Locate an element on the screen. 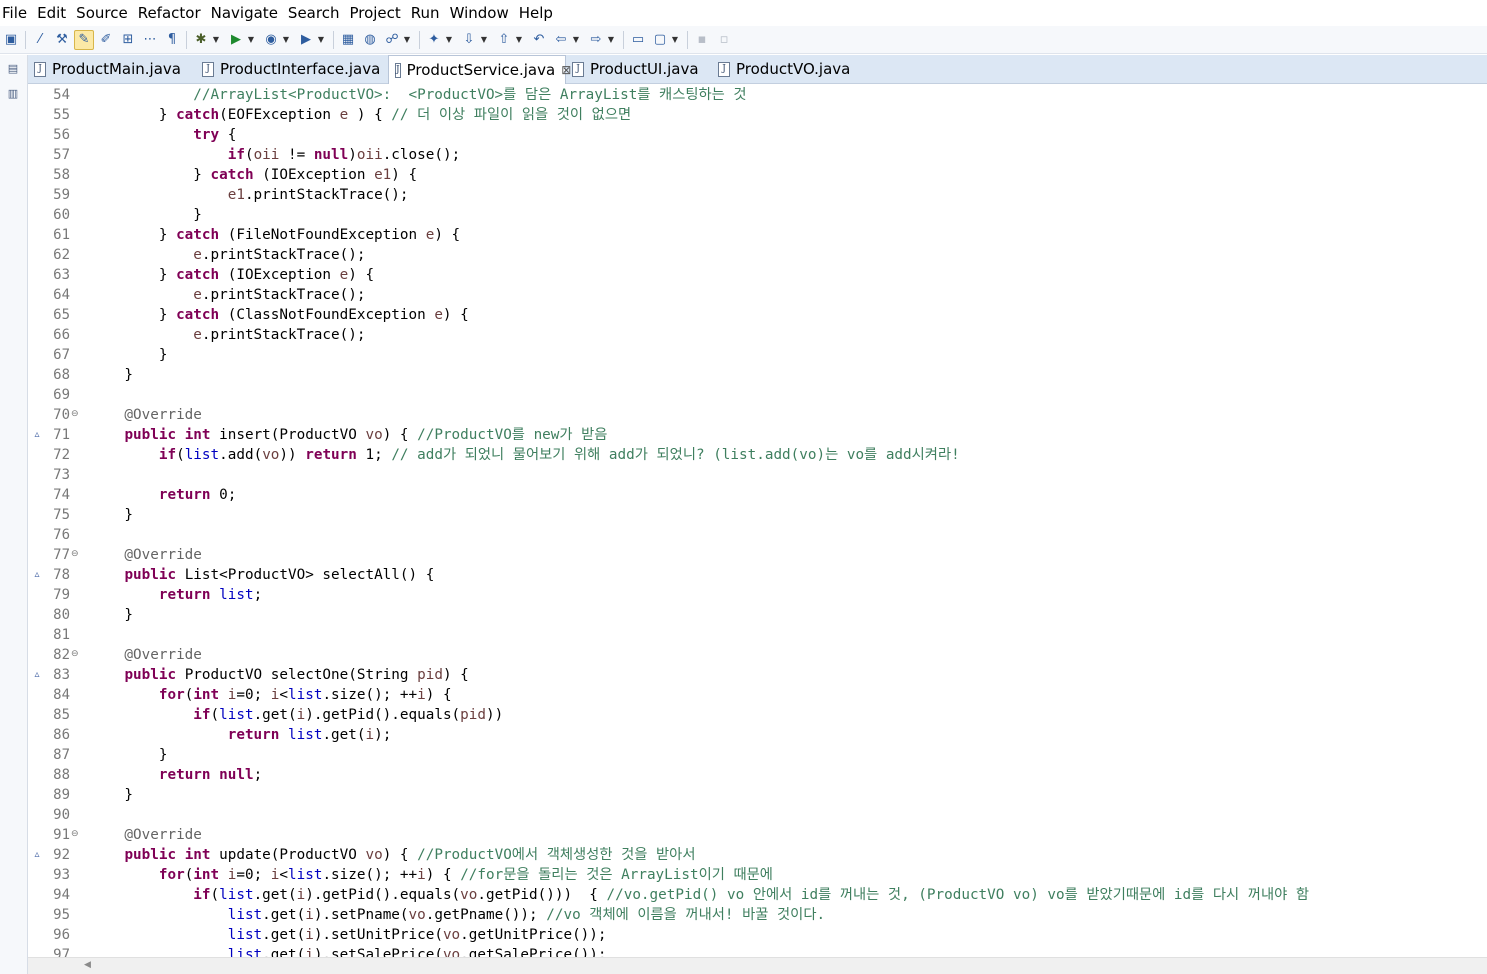  search-icon: ✦ is located at coordinates (434, 40).